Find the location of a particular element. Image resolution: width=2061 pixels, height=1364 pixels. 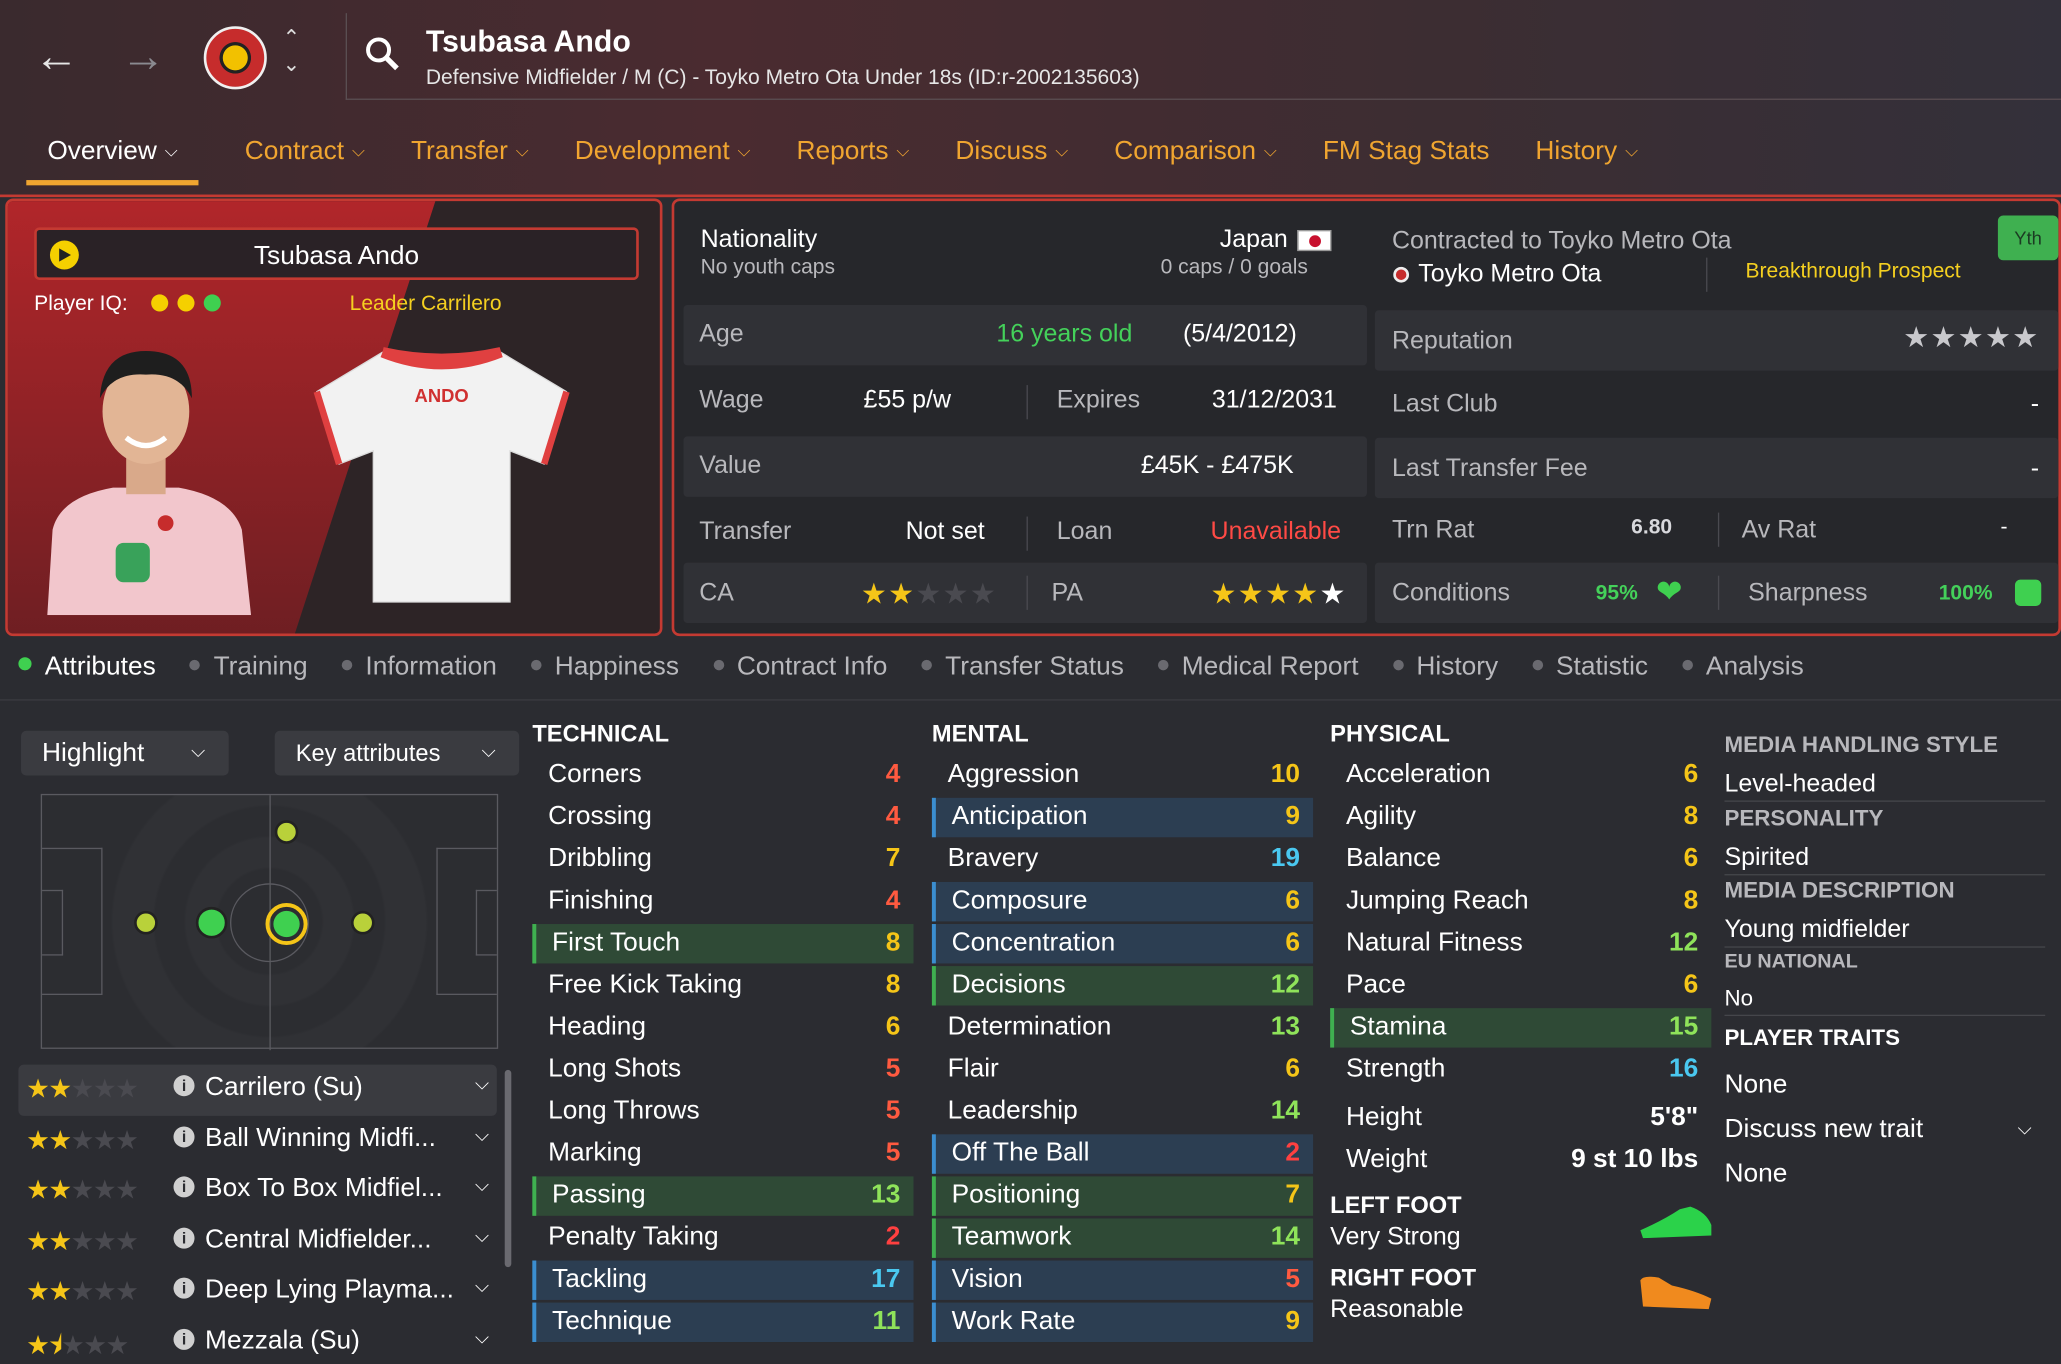

club-link: Toyko Metro Ota is located at coordinates (1509, 274).